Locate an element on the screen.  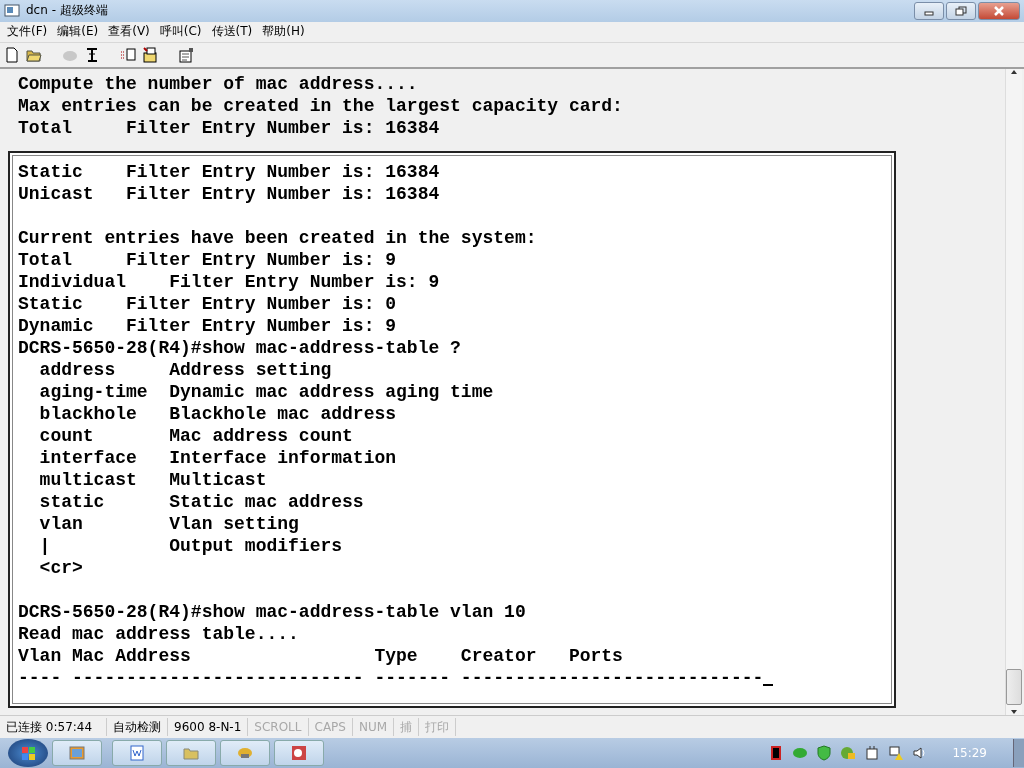
word-document-icon is located at coordinates (137, 753).